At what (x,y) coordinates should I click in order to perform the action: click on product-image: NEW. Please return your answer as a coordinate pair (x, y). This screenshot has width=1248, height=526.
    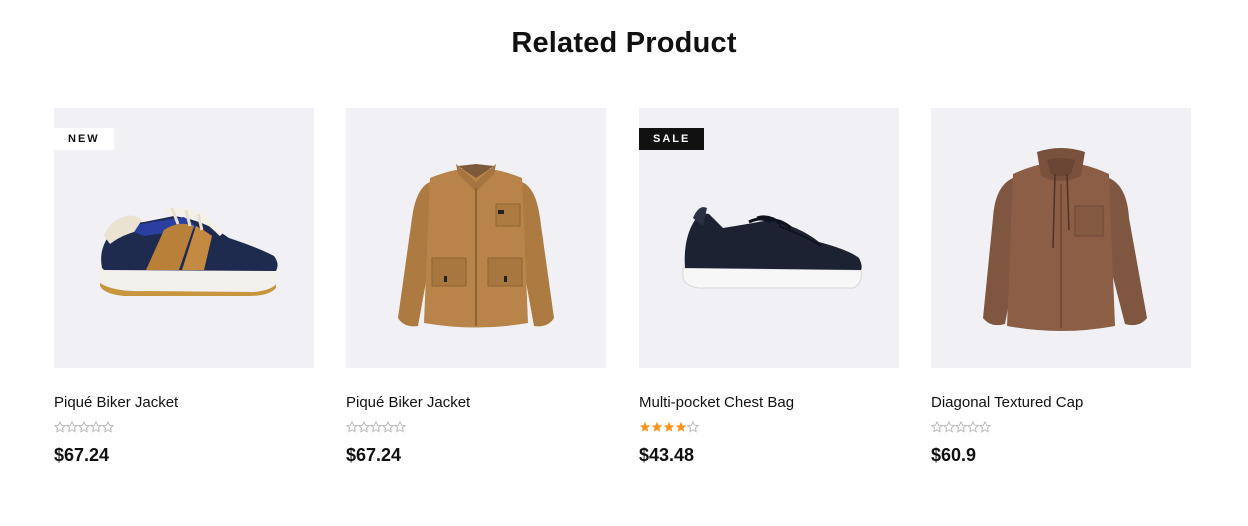
    Looking at the image, I should click on (184, 238).